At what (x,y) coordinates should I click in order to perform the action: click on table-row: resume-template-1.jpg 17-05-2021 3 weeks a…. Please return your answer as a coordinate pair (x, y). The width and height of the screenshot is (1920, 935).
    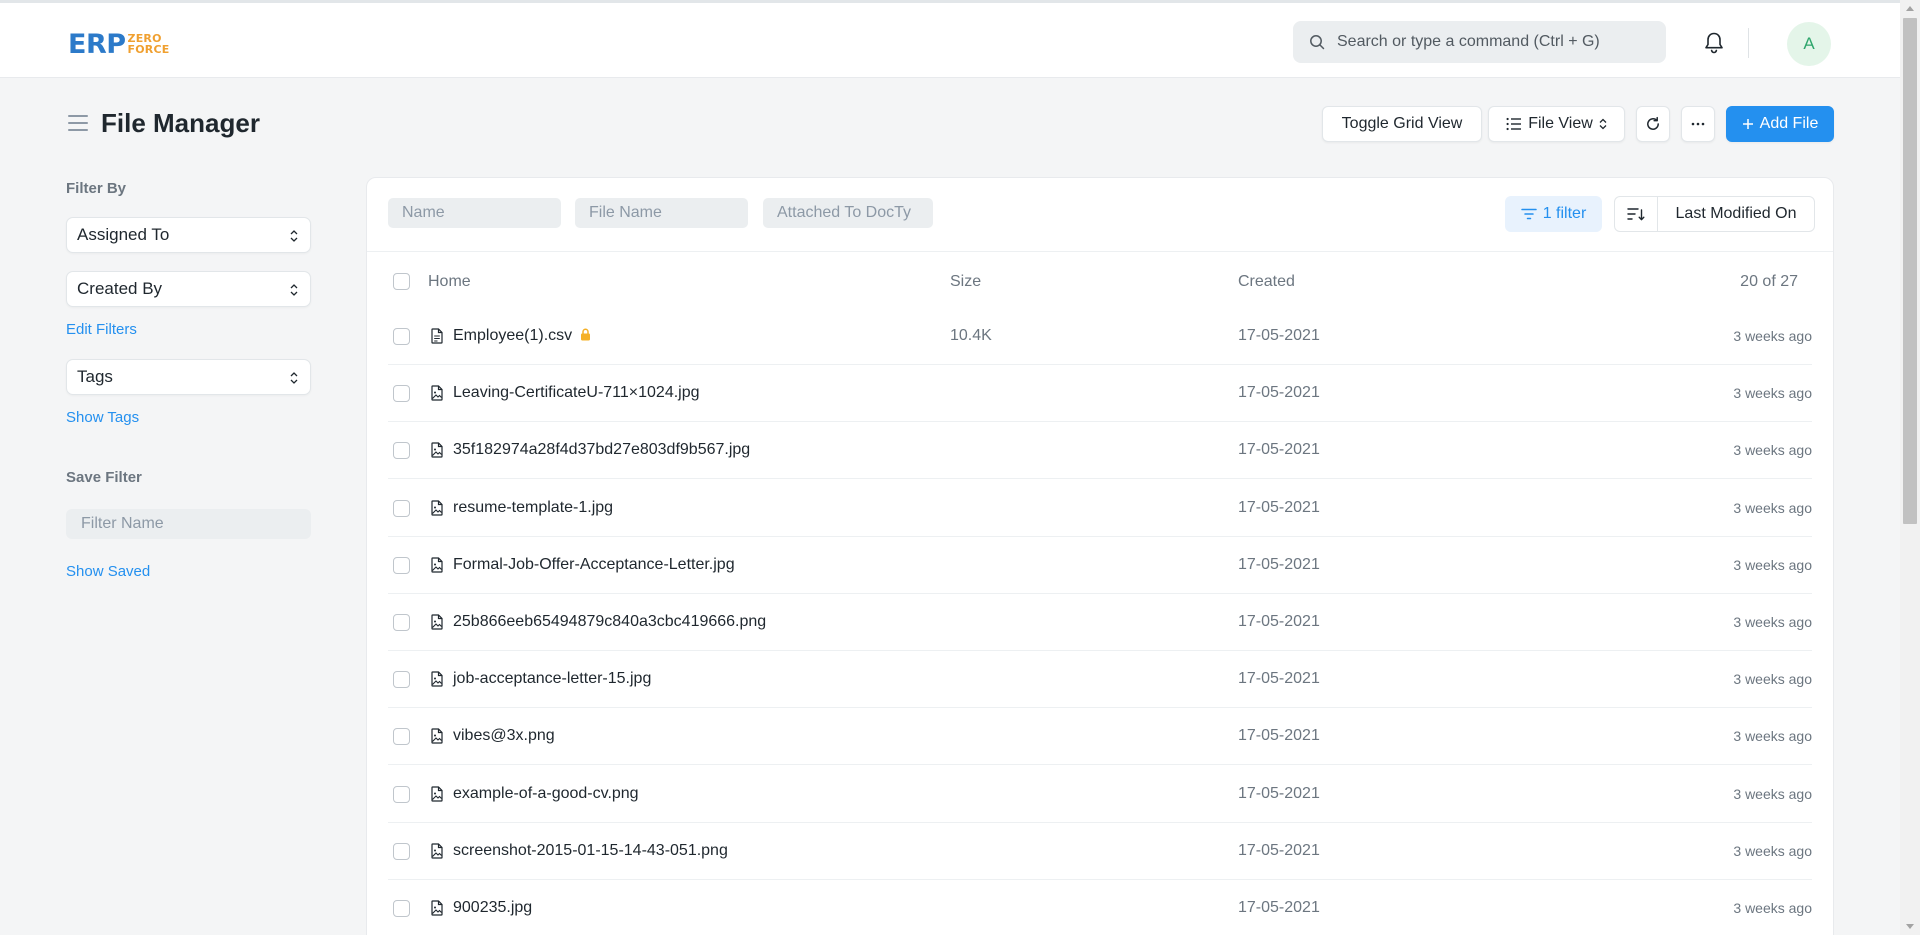
    Looking at the image, I should click on (1100, 508).